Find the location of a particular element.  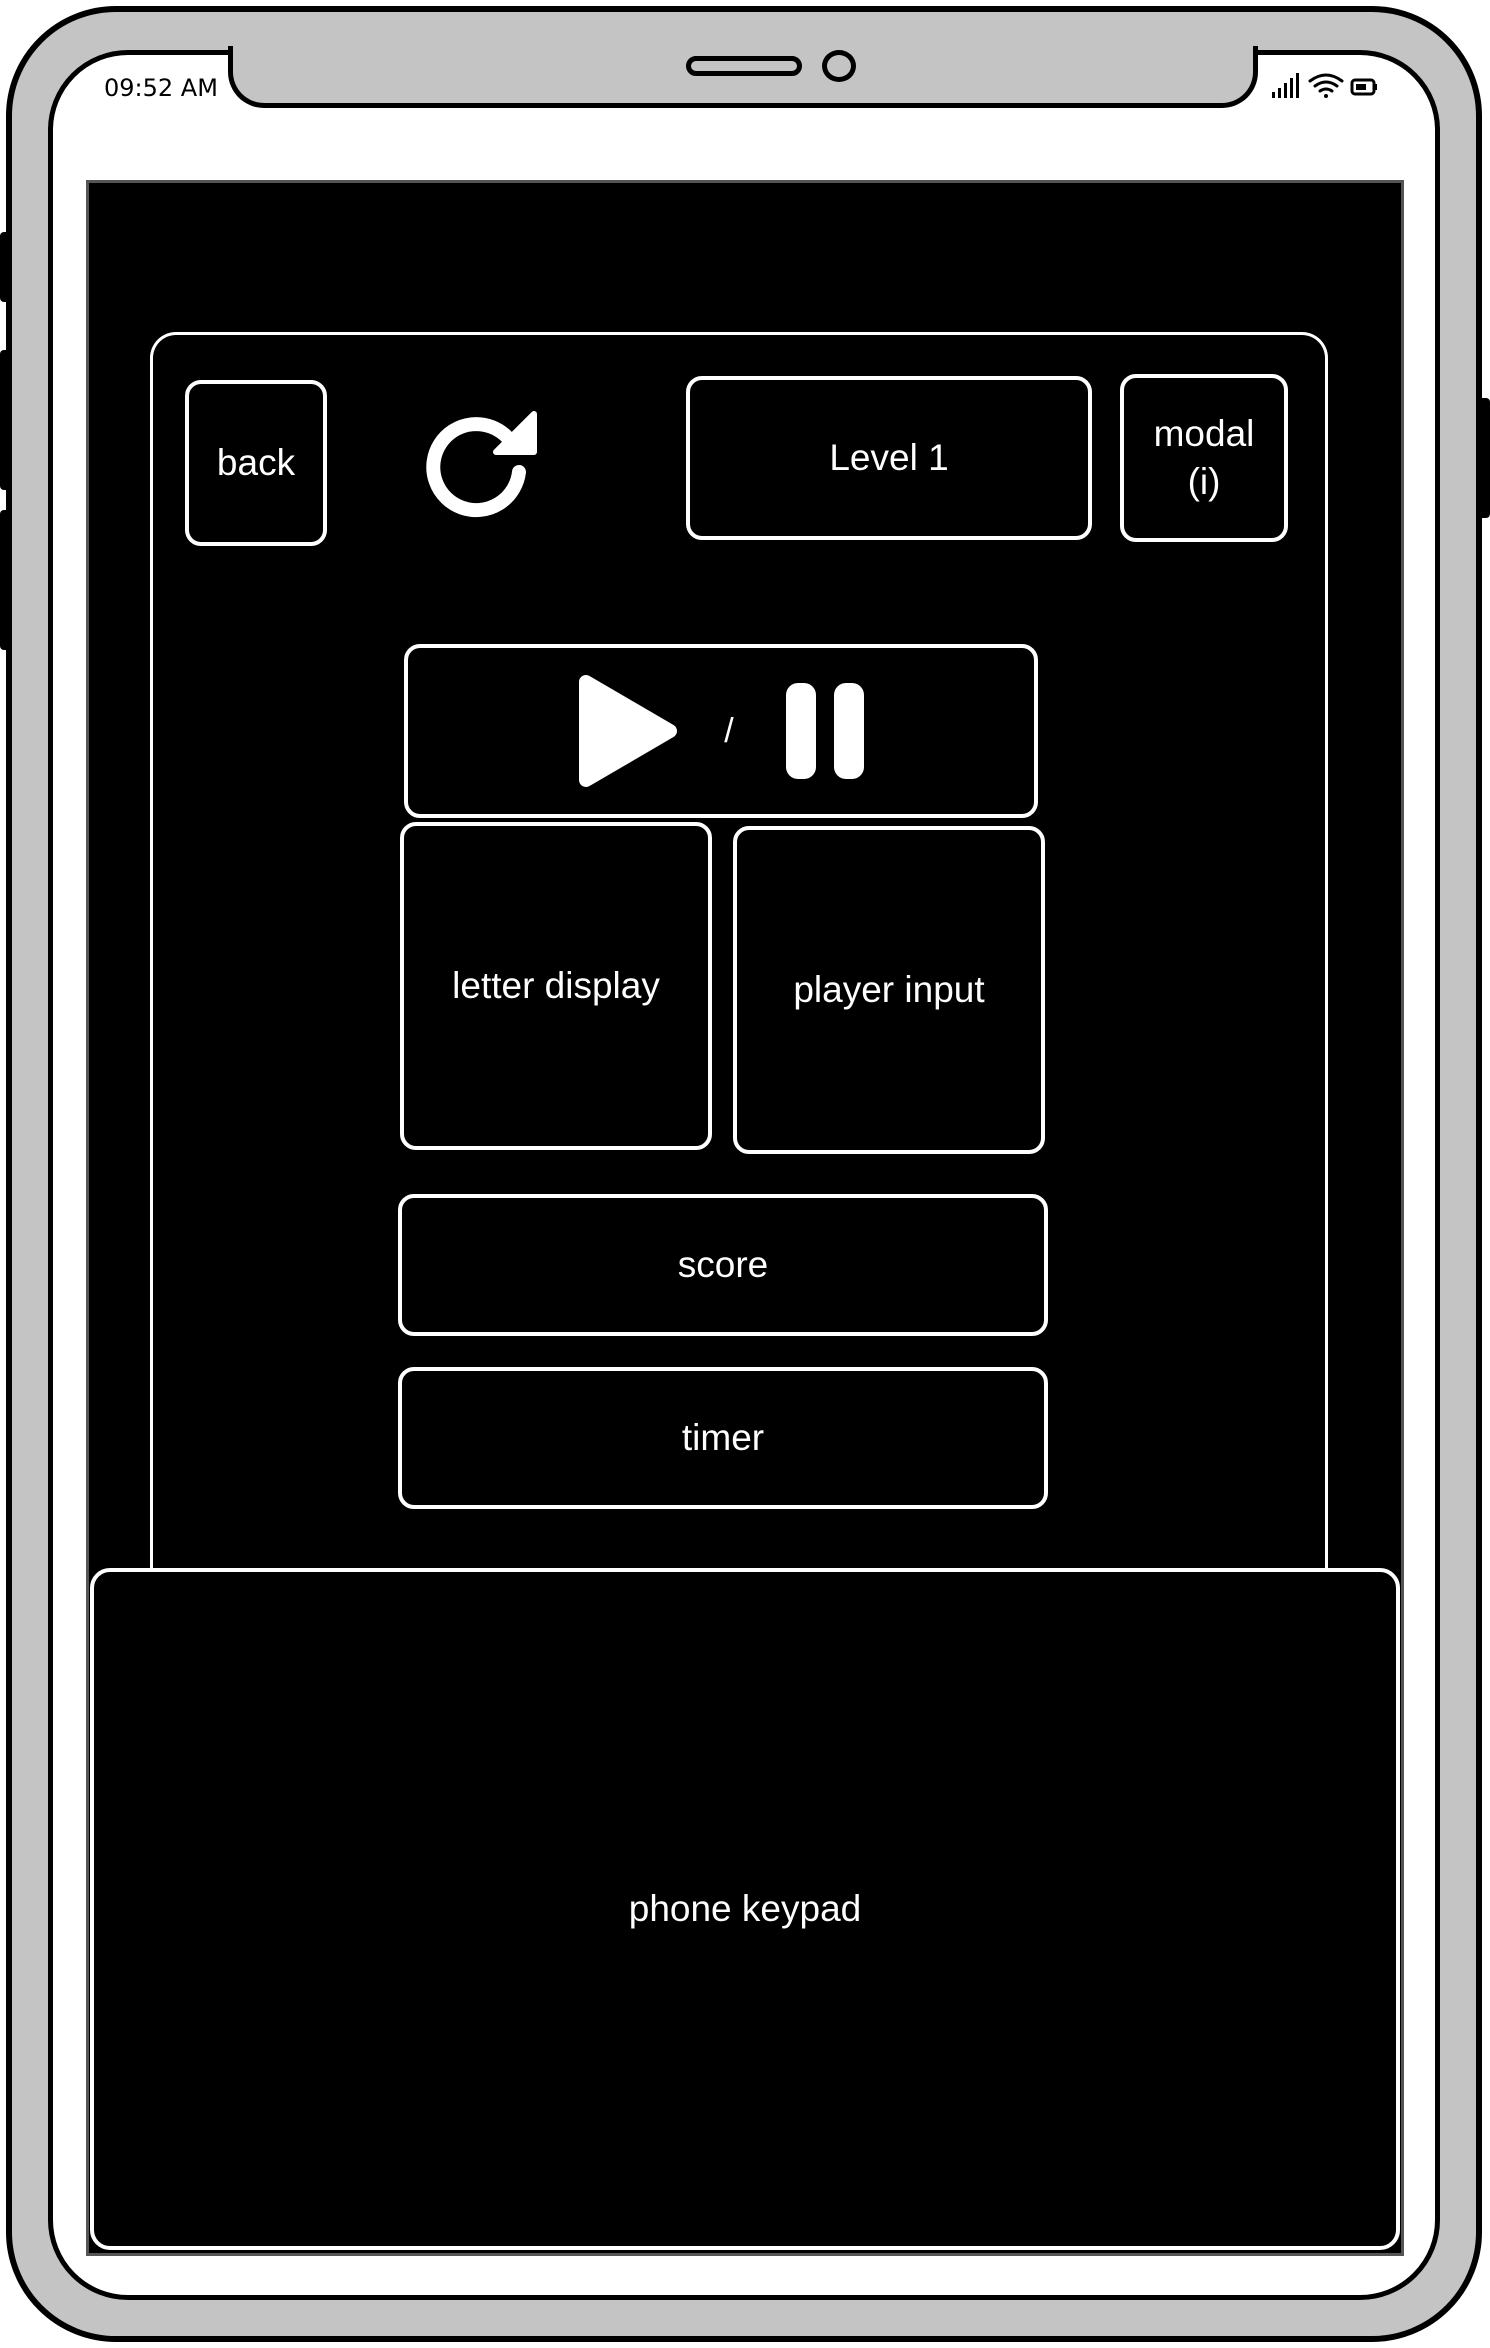

play-icon is located at coordinates (628, 731).